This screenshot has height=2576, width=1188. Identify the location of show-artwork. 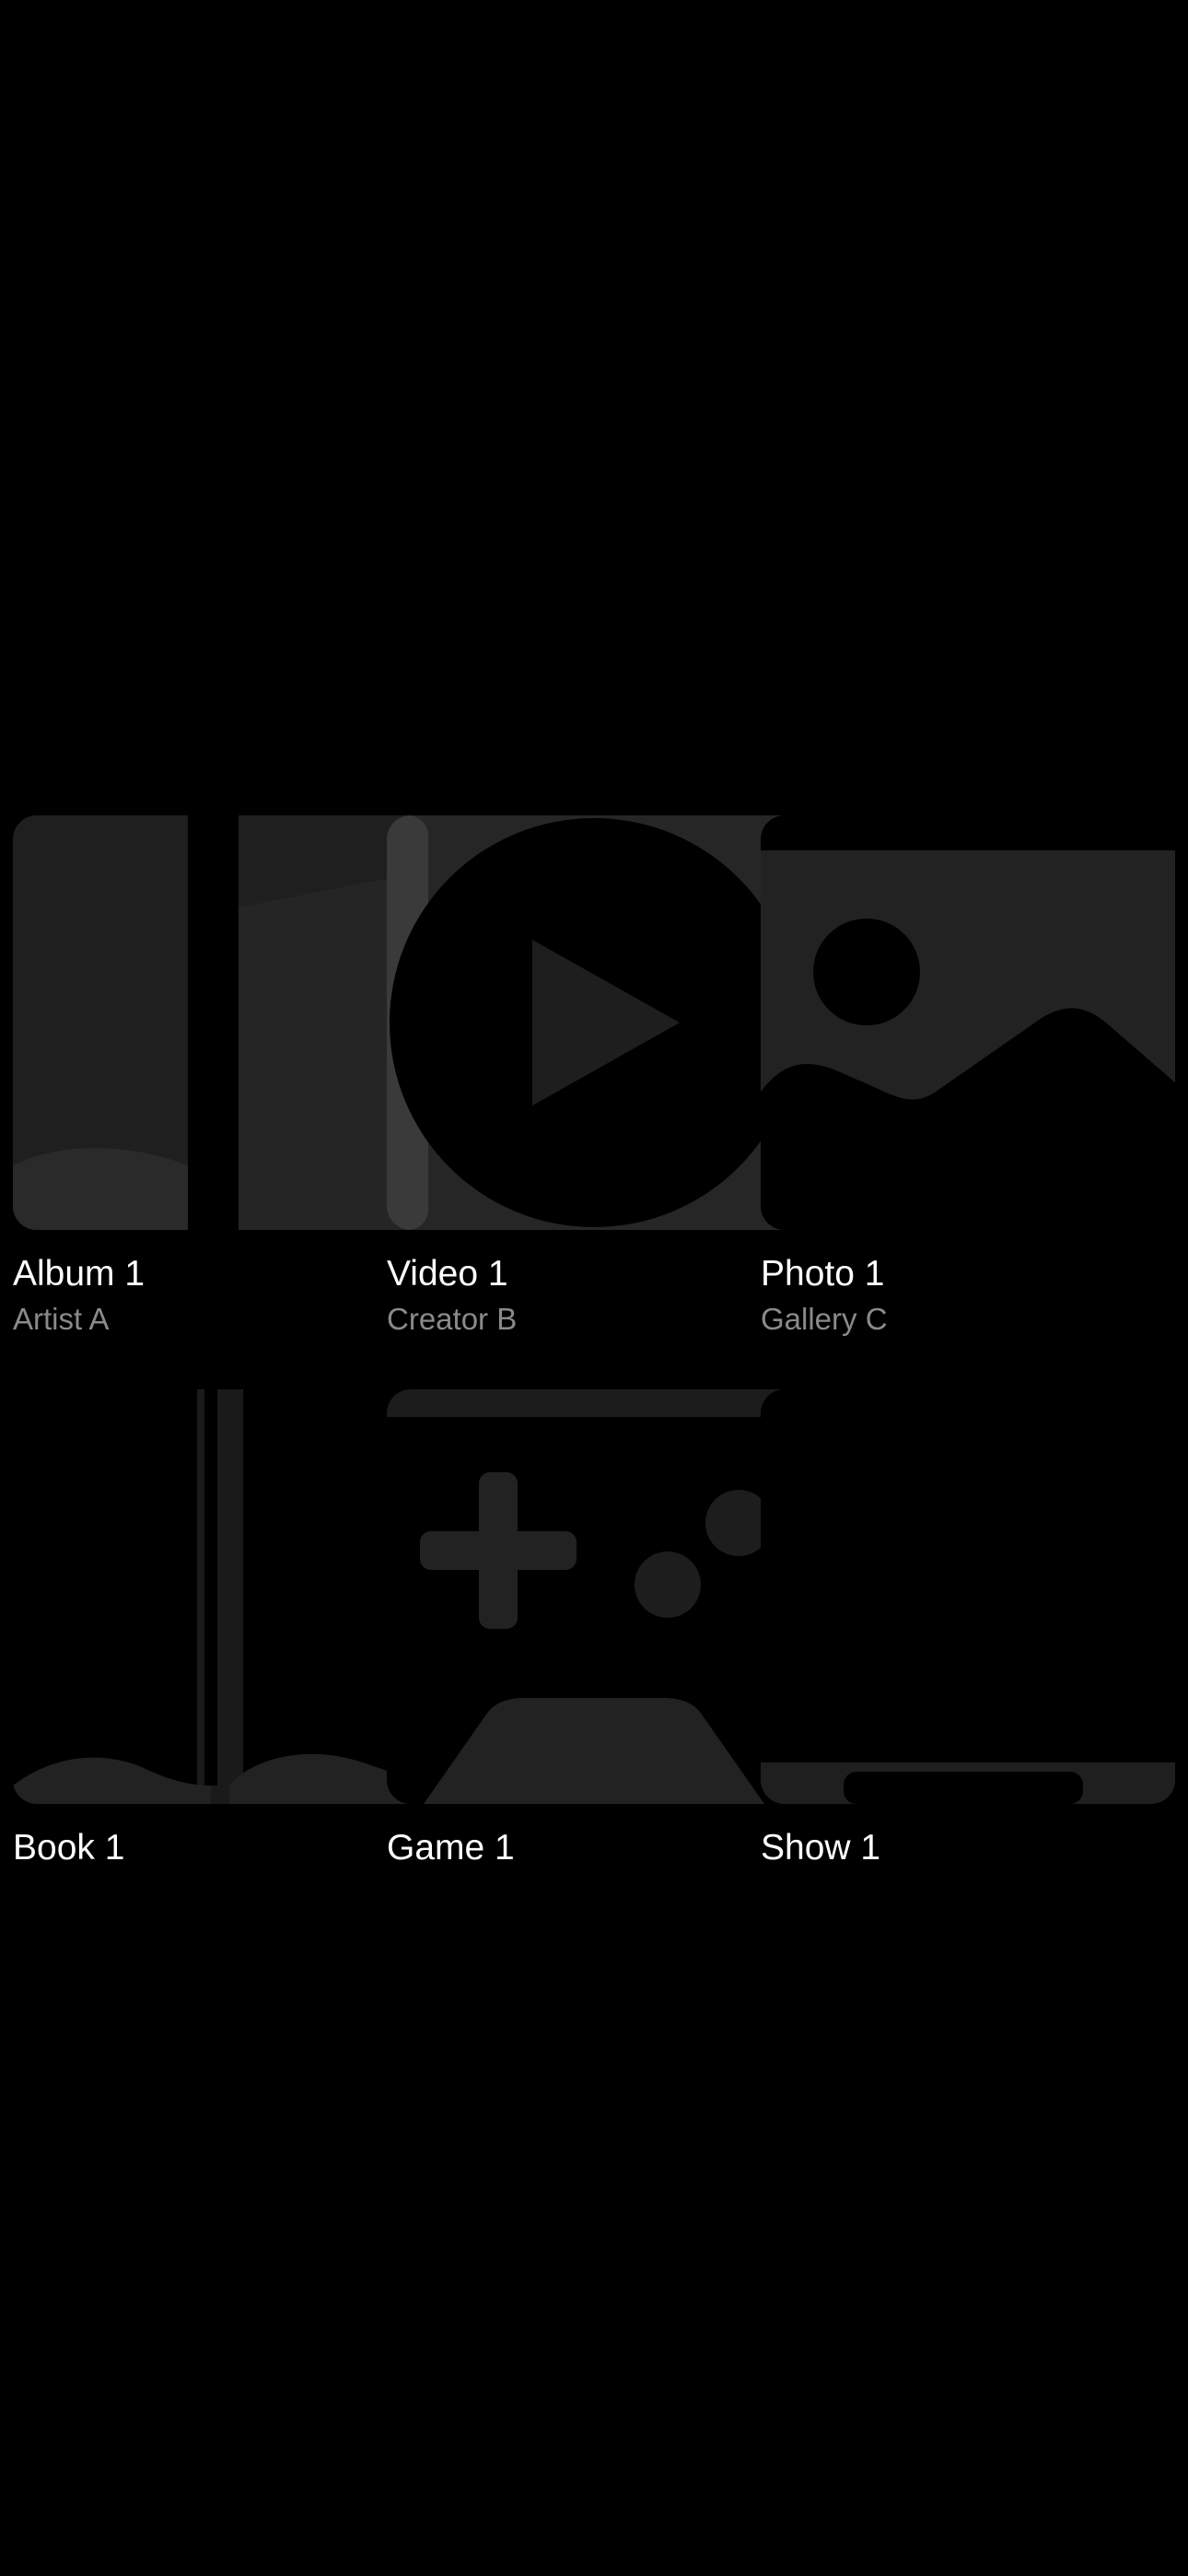
(968, 1596).